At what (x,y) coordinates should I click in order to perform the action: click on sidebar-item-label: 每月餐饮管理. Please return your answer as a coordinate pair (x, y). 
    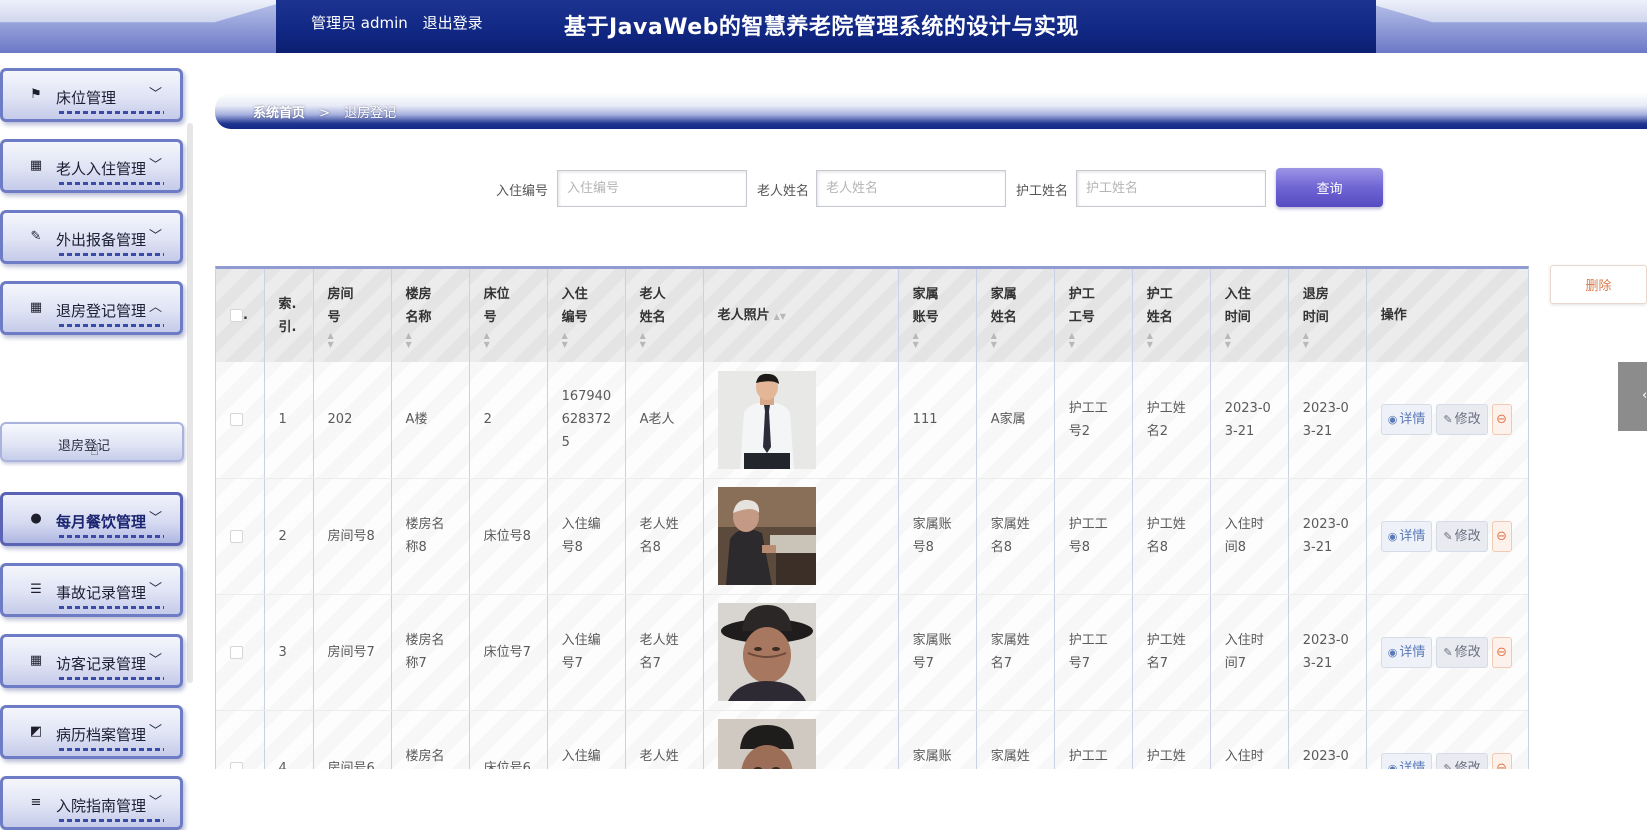
    Looking at the image, I should click on (101, 522).